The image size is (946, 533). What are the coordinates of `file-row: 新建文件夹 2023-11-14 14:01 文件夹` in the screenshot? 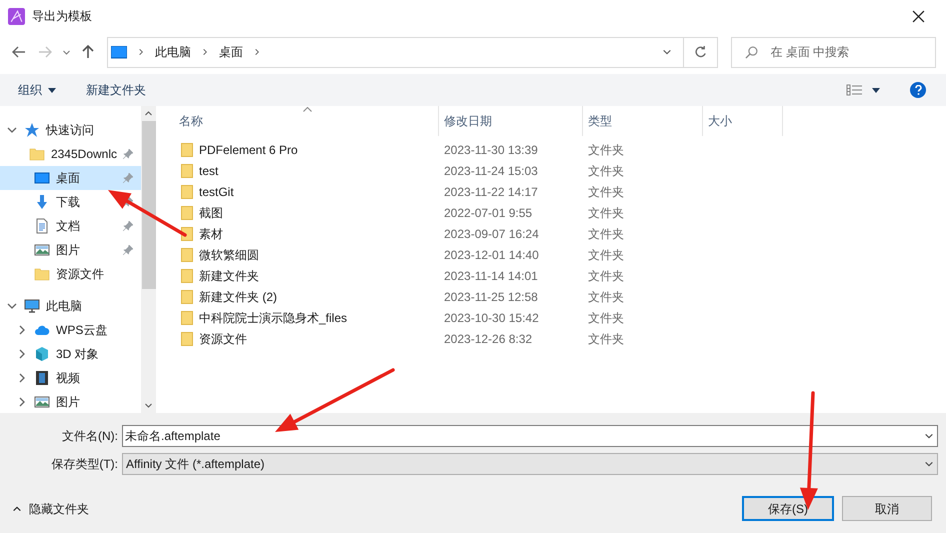 It's located at (562, 275).